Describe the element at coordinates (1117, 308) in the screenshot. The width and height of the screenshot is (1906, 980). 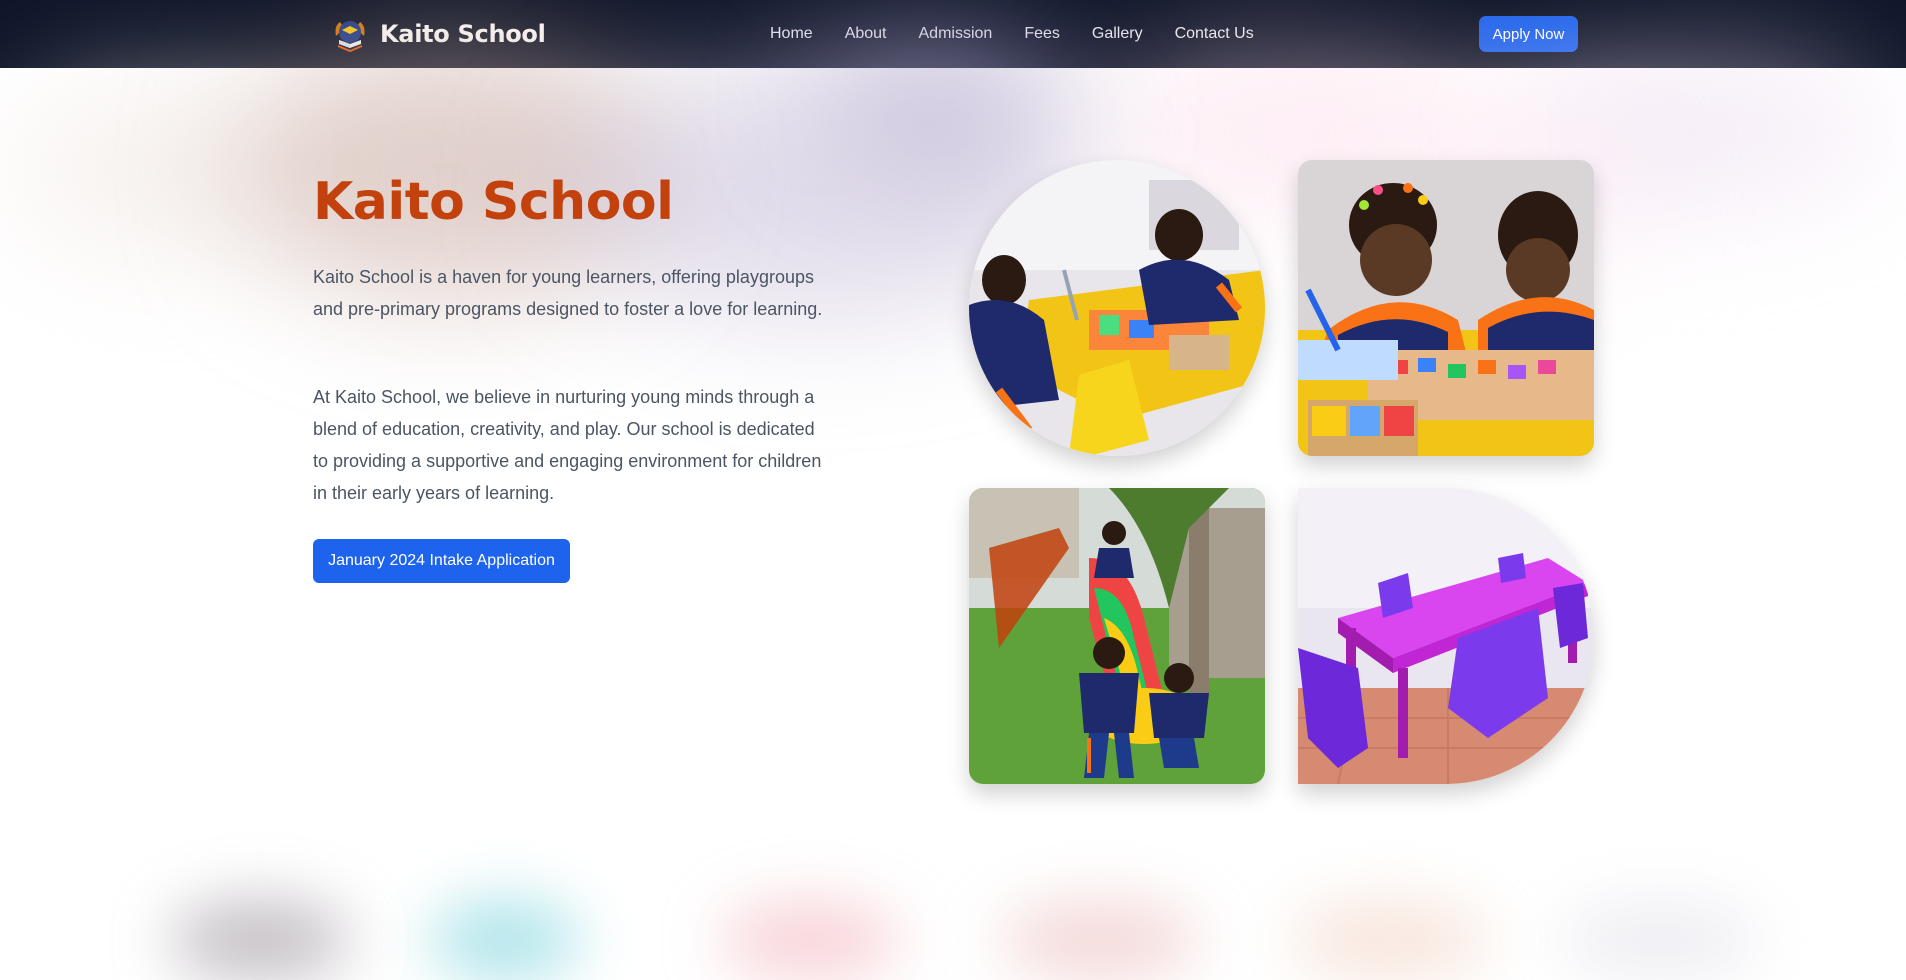
I see `children-at-yellow-table-photo` at that location.